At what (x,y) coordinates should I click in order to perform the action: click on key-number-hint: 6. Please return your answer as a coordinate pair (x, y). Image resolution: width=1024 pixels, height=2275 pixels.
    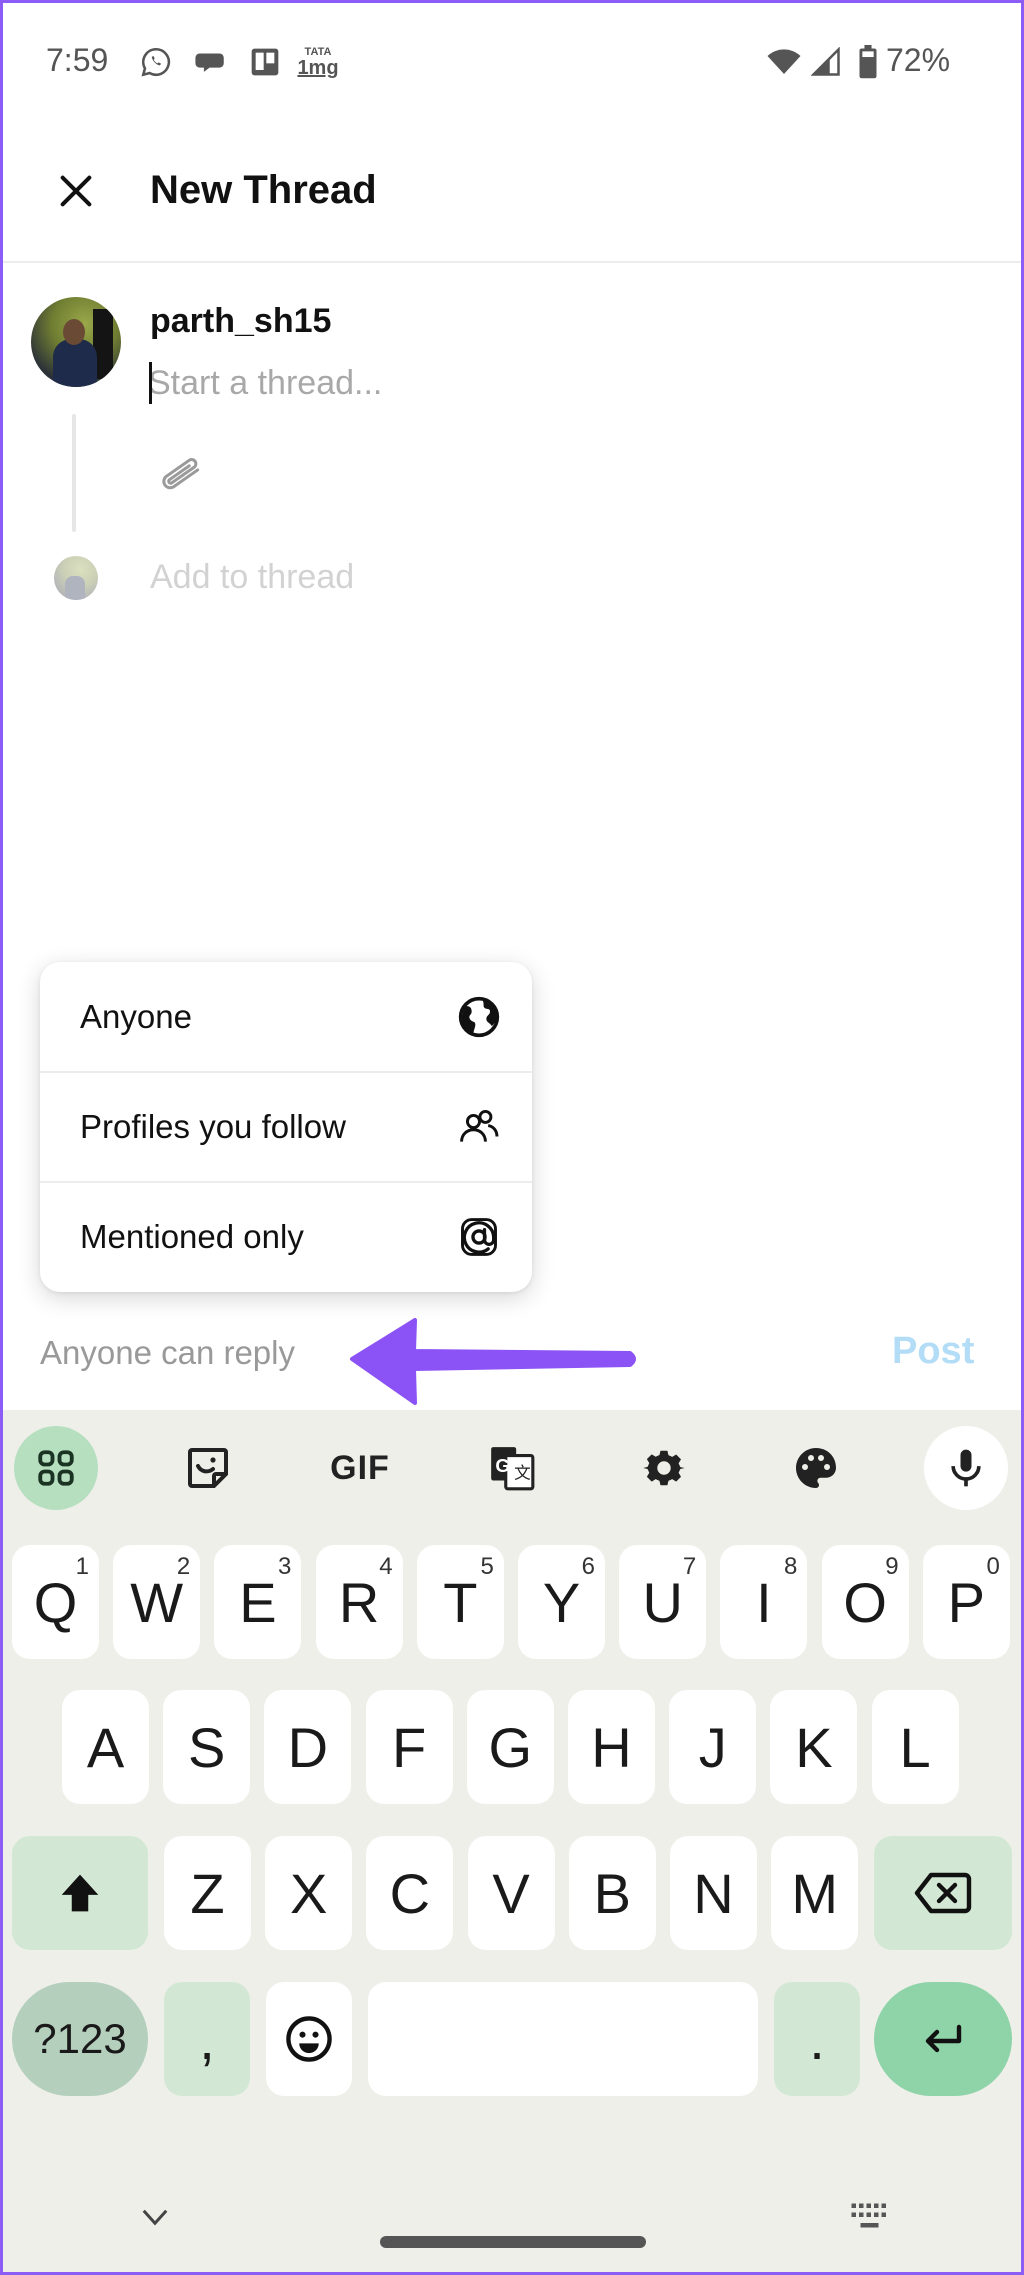
    Looking at the image, I should click on (588, 1566).